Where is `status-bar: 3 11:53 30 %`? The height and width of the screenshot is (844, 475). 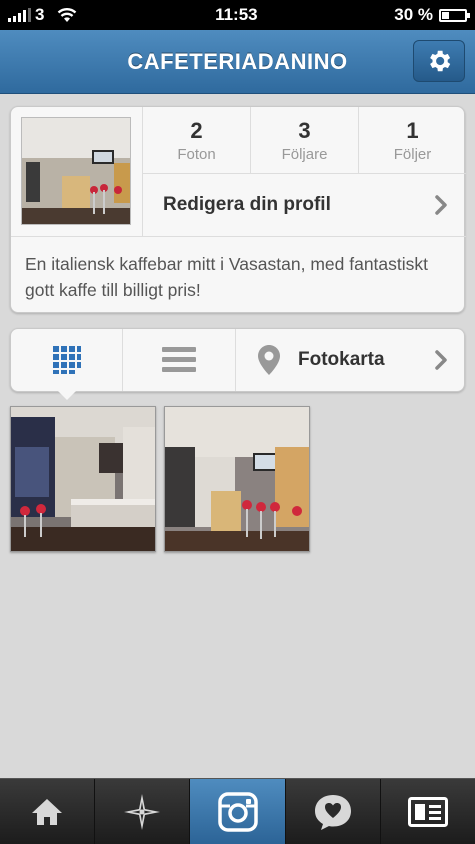 status-bar: 3 11:53 30 % is located at coordinates (237, 15).